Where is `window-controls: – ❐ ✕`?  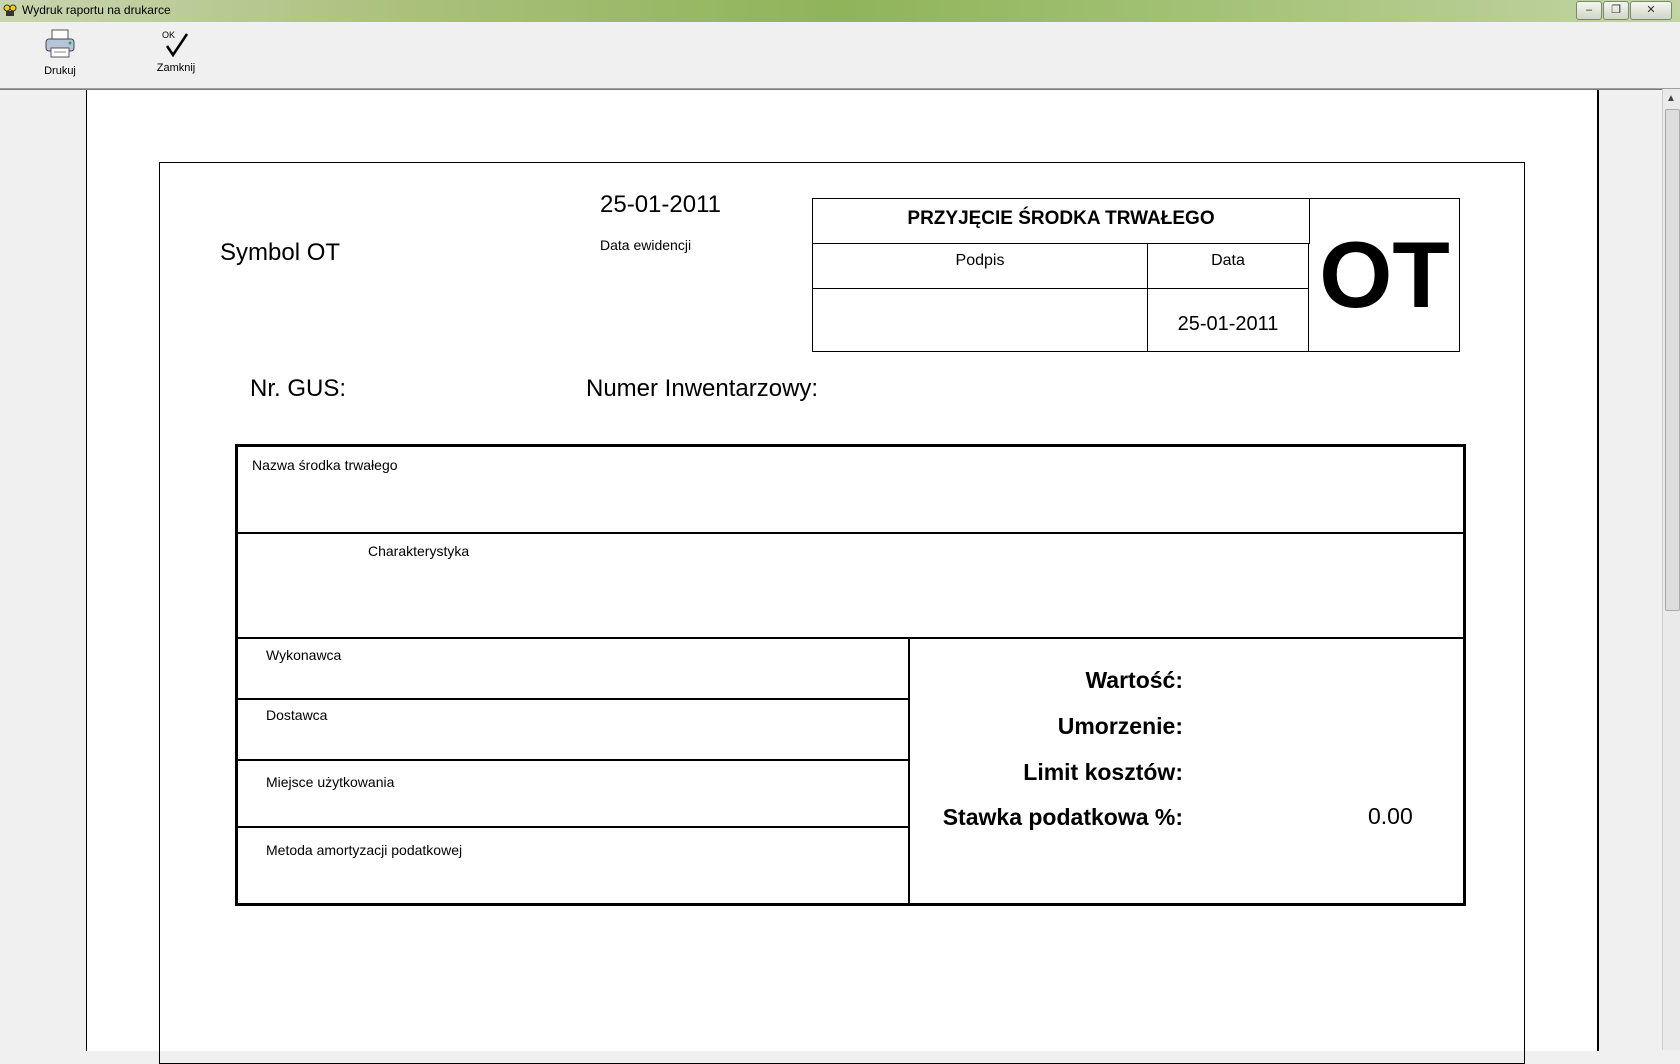
window-controls: – ❐ ✕ is located at coordinates (1623, 10).